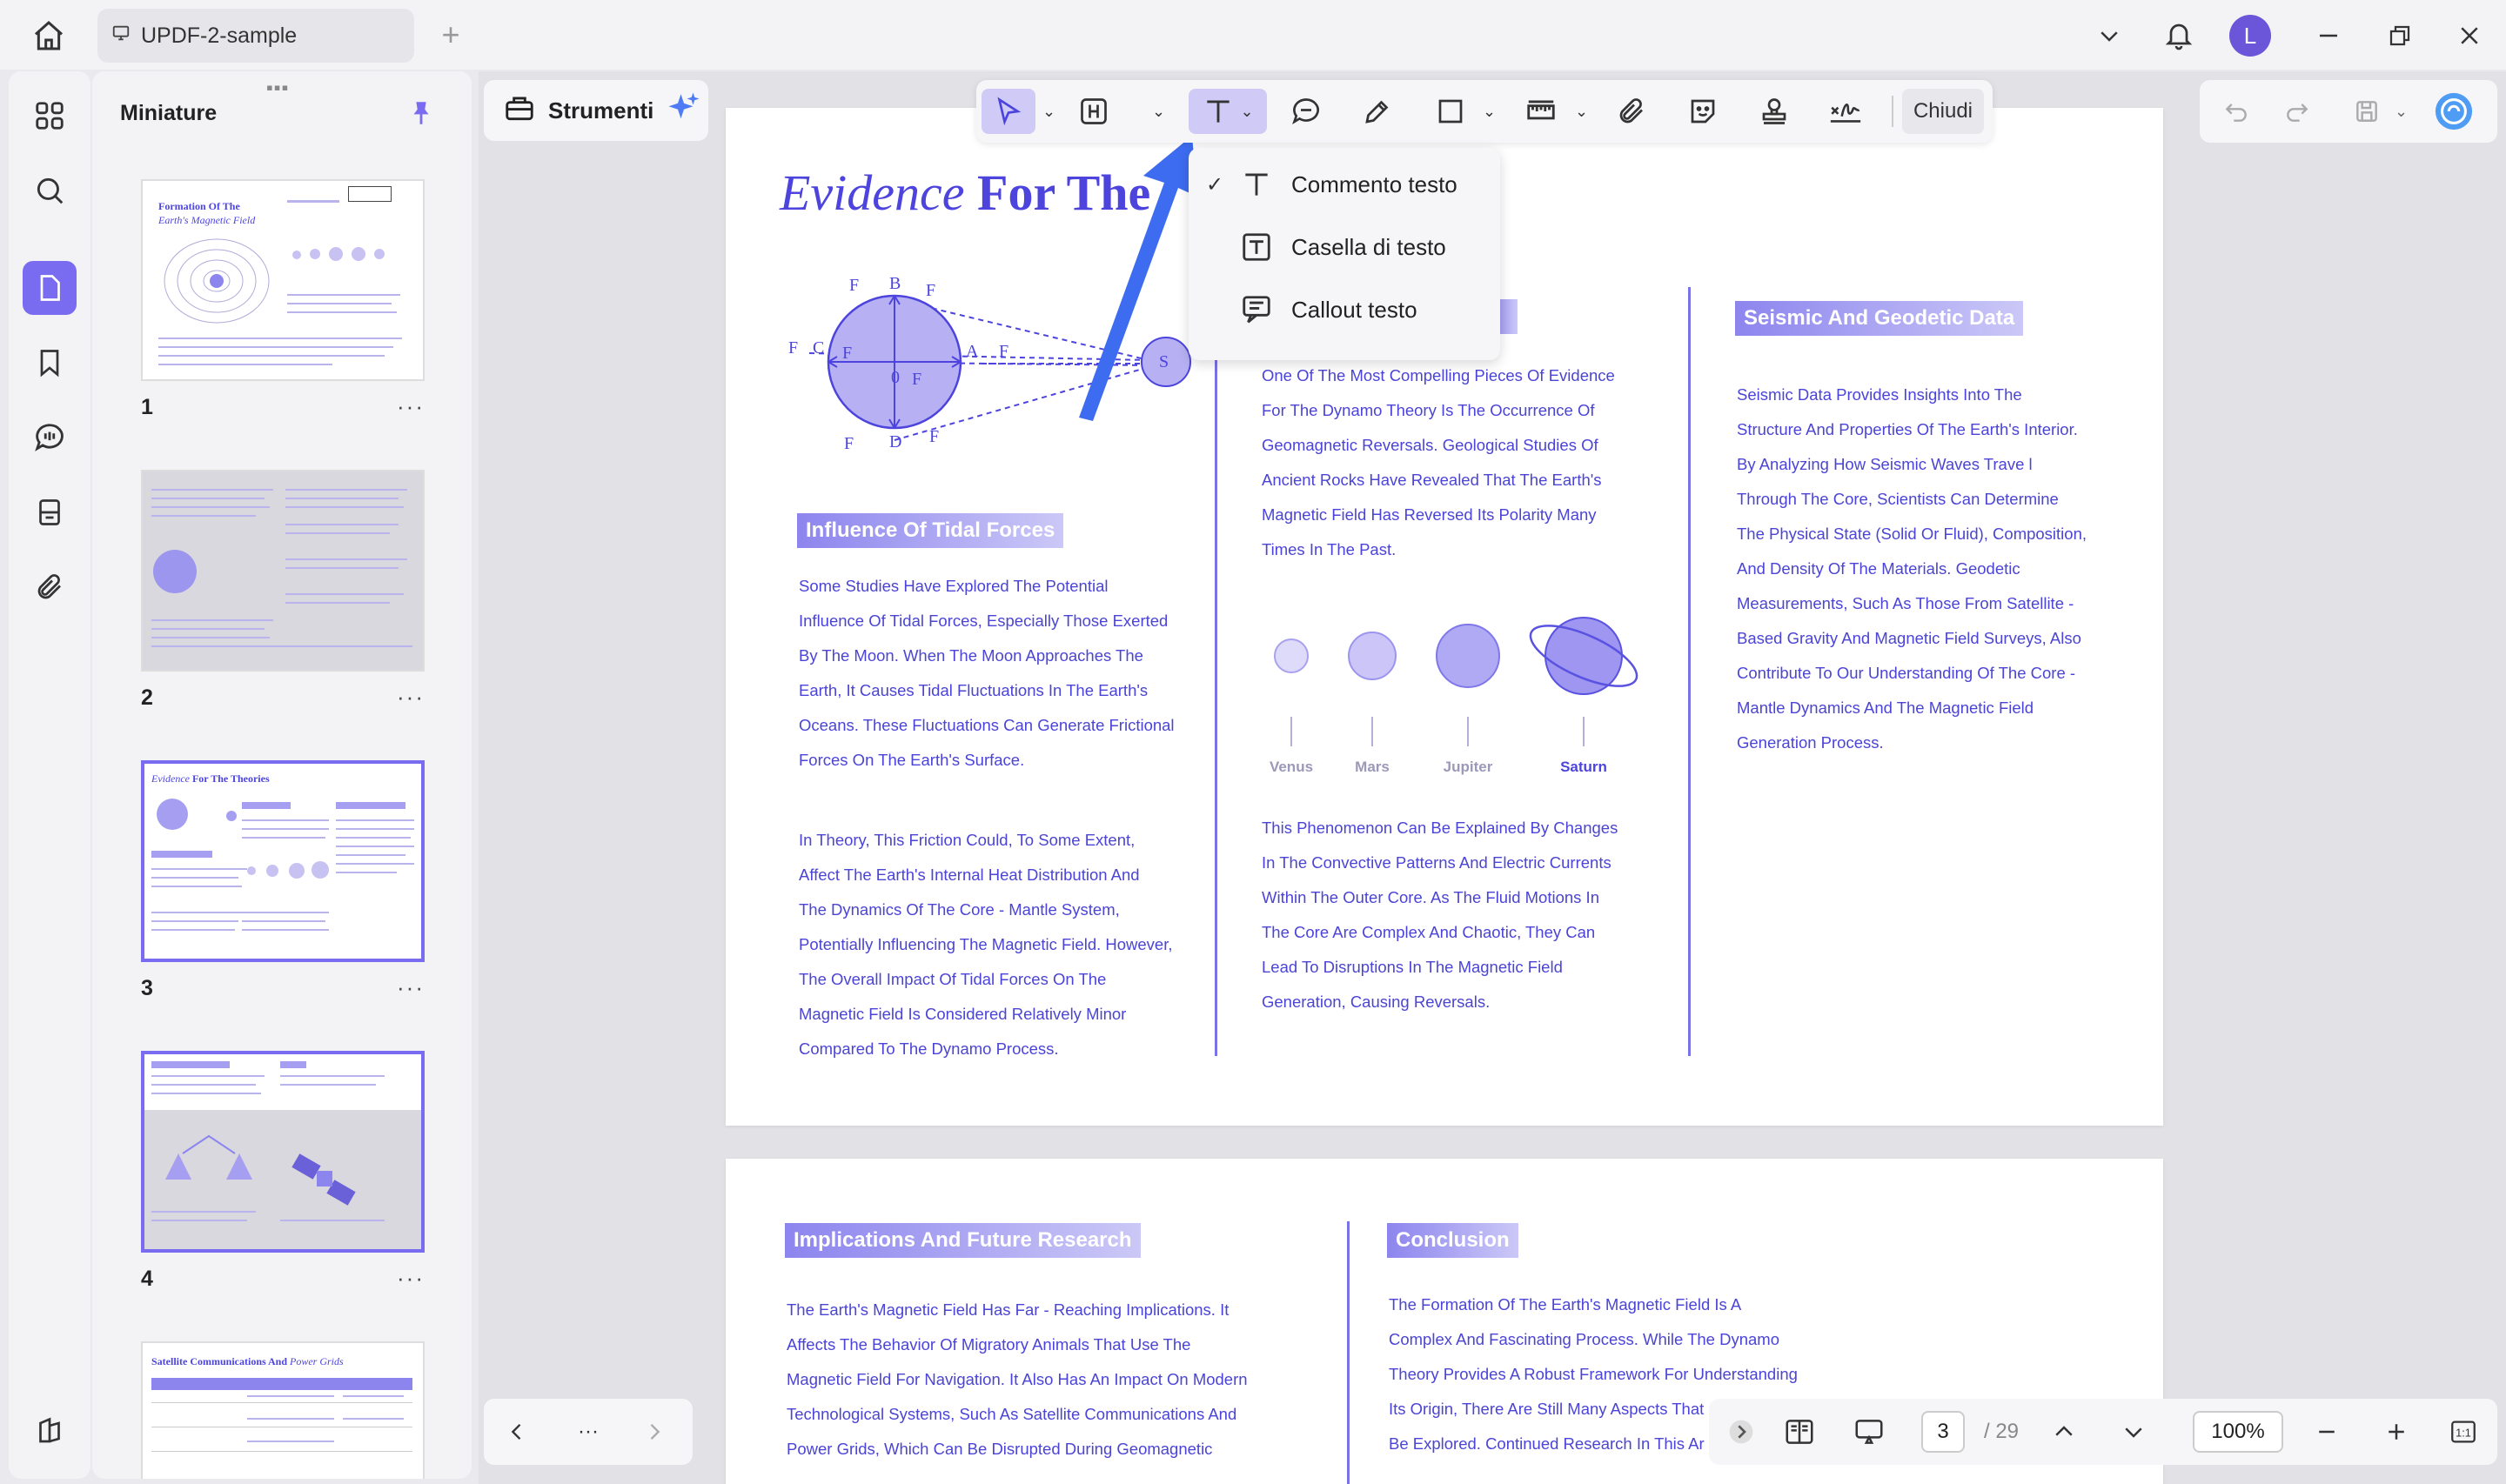 This screenshot has height=1484, width=2506. I want to click on thumbnails-page-icon, so click(50, 288).